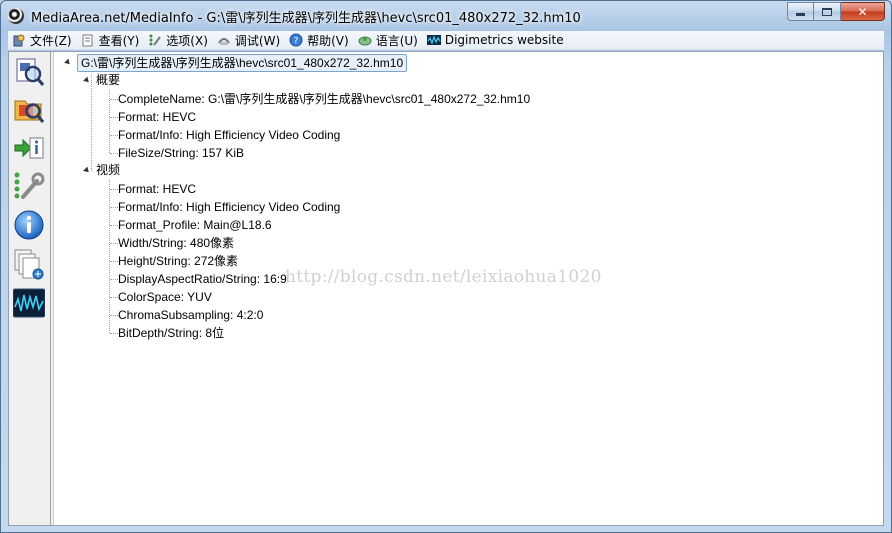  What do you see at coordinates (202, 279) in the screenshot?
I see `tree-item: DisplayAspectRatio/String: 16:9` at bounding box center [202, 279].